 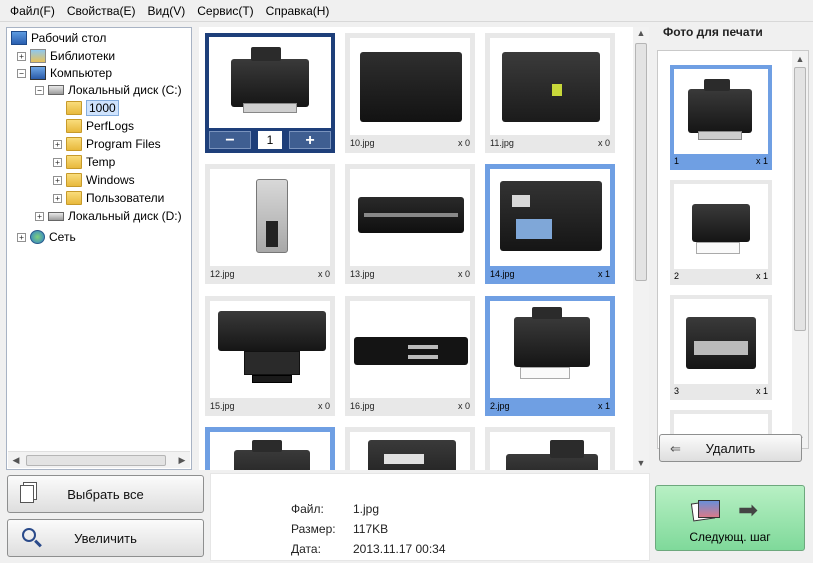 What do you see at coordinates (721, 117) in the screenshot?
I see `print-item-selected: 1 x 1` at bounding box center [721, 117].